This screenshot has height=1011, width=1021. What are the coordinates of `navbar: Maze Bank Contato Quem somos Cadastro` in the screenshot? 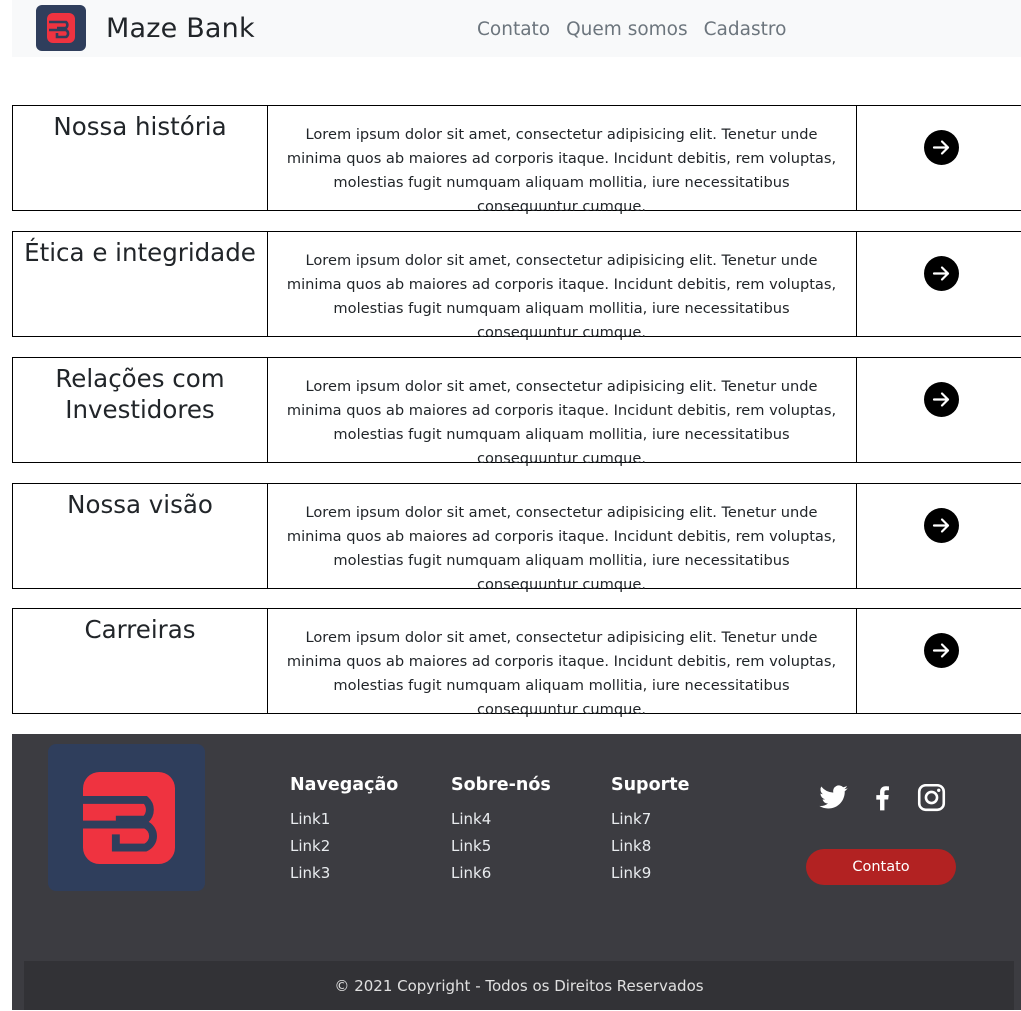 It's located at (516, 28).